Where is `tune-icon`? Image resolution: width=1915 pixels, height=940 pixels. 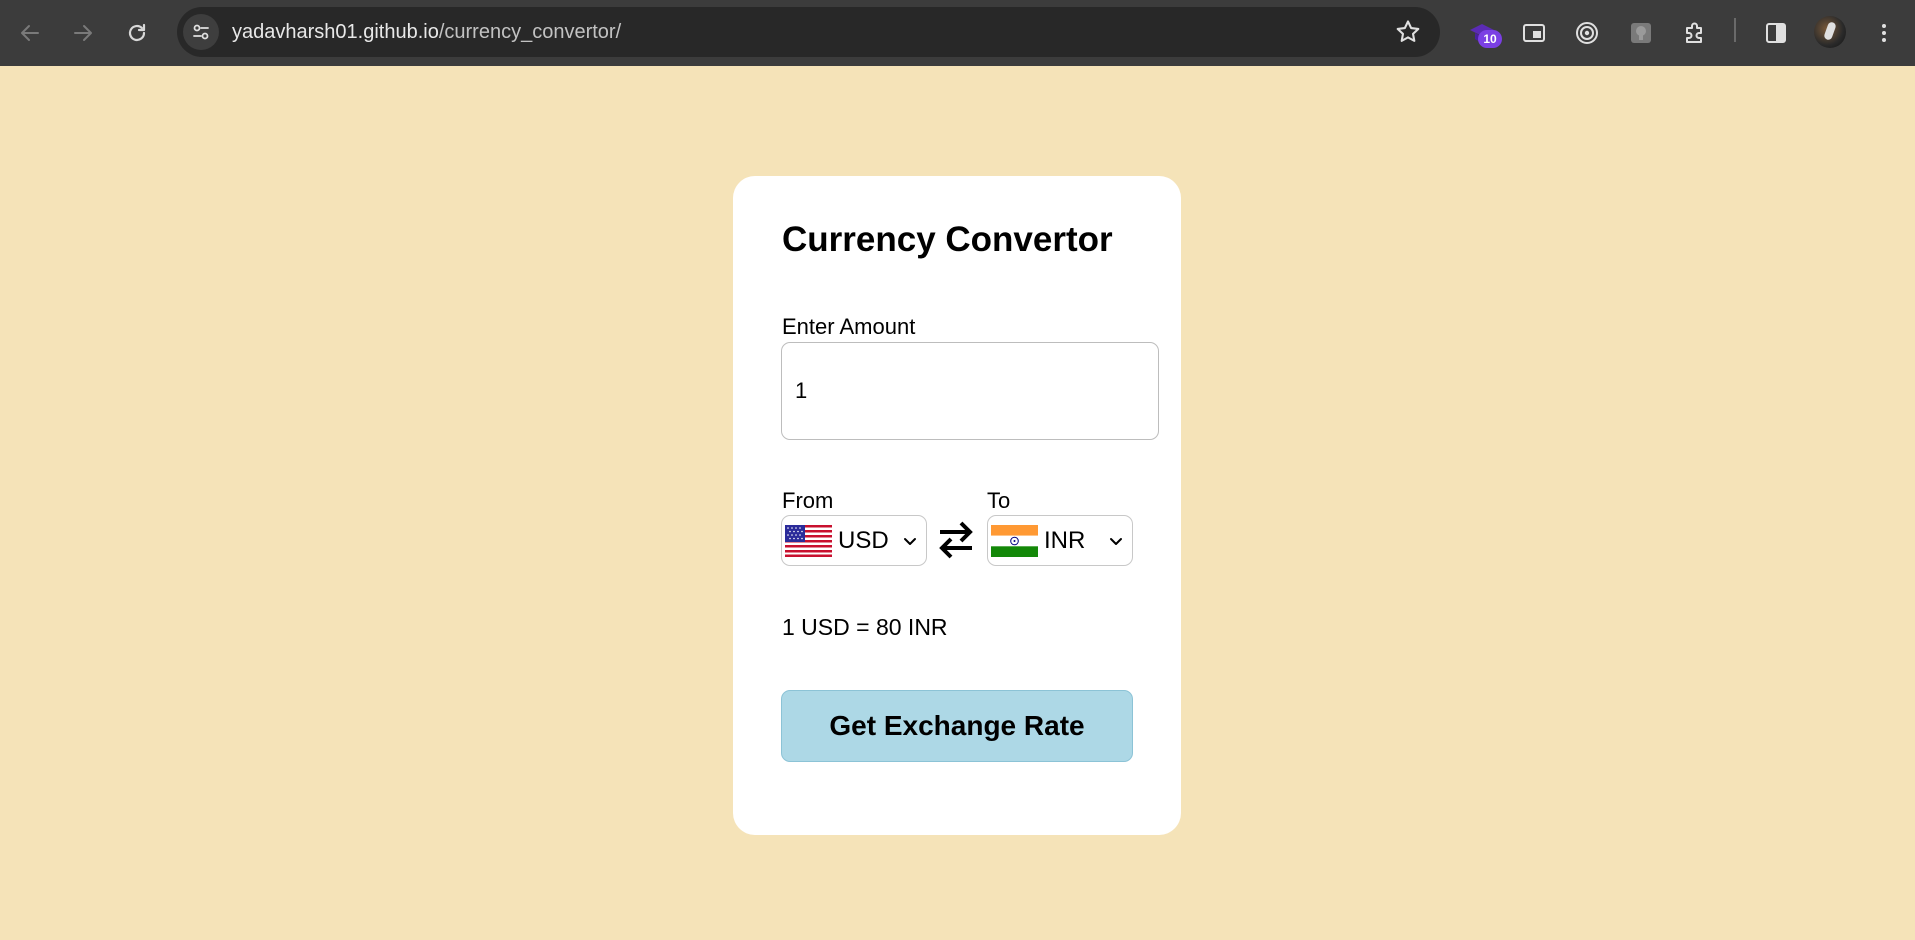
tune-icon is located at coordinates (201, 32).